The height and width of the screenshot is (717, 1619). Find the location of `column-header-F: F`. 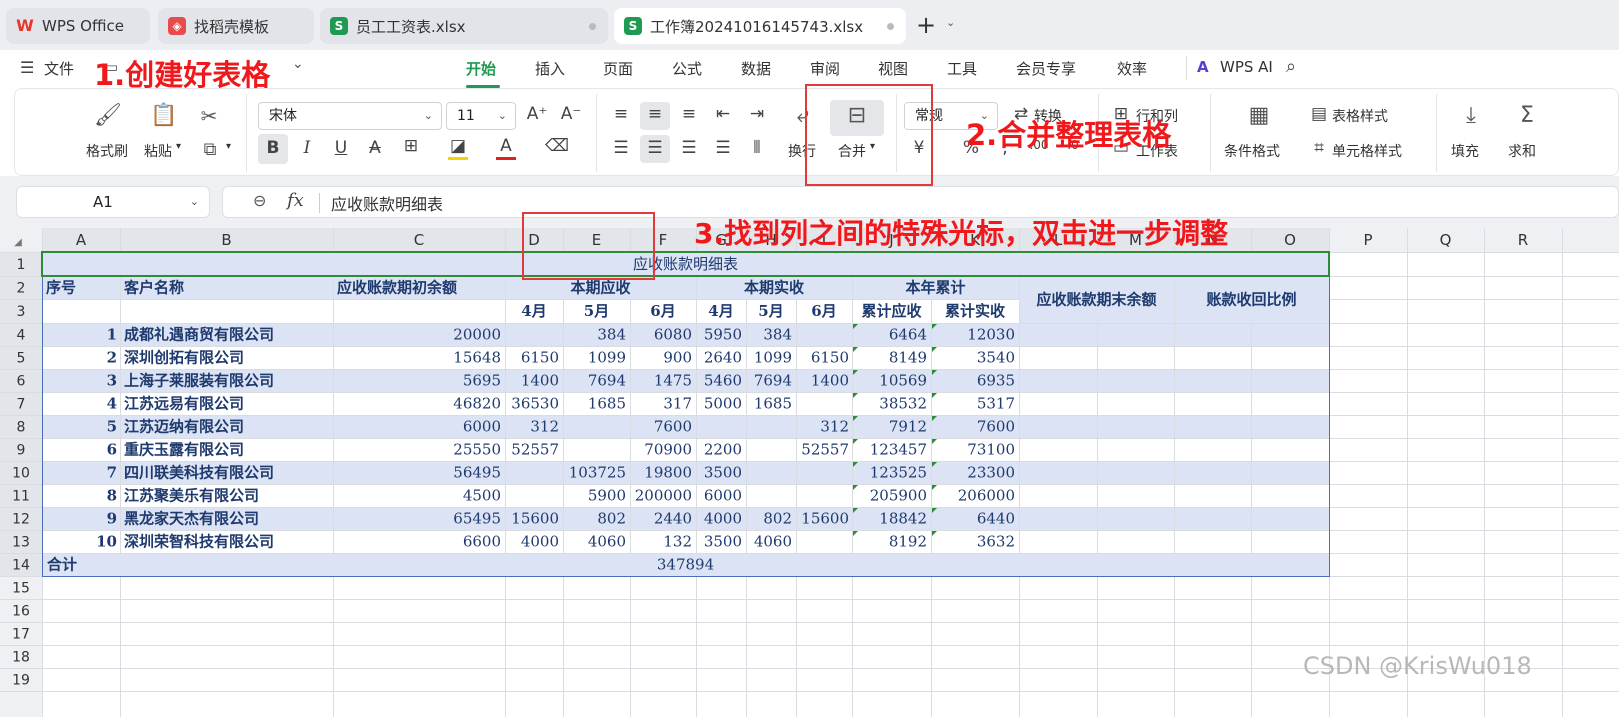

column-header-F: F is located at coordinates (663, 240).